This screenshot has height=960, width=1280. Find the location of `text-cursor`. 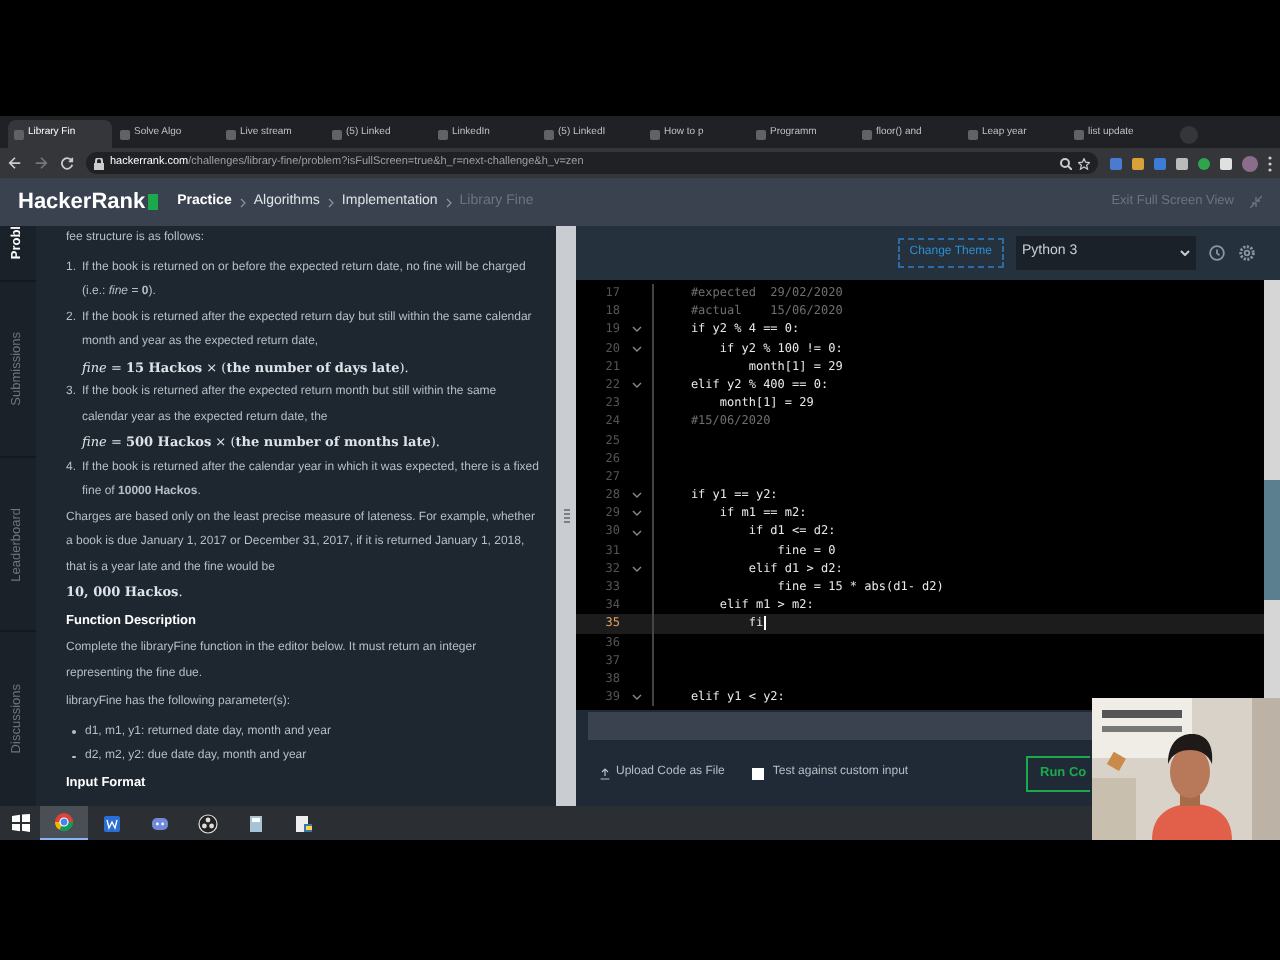

text-cursor is located at coordinates (764, 623).